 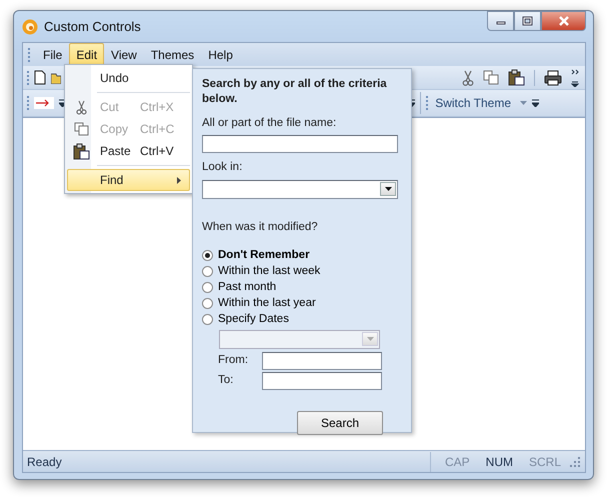 I want to click on field-label: To:, so click(x=226, y=380).